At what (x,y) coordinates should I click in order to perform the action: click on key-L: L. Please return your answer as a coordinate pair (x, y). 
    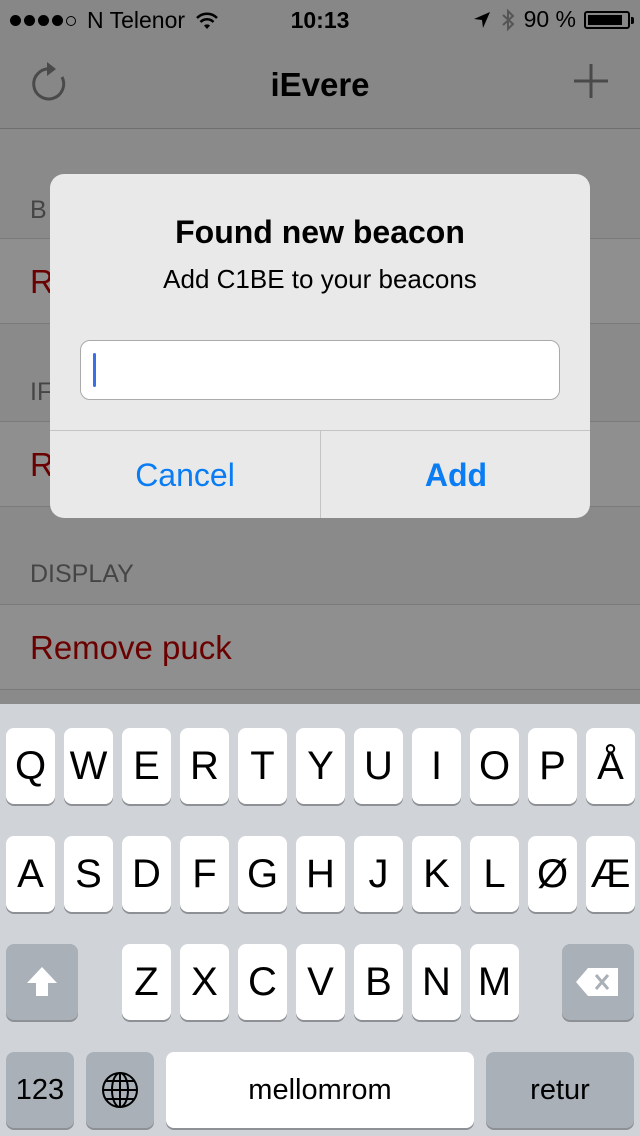
    Looking at the image, I should click on (494, 874).